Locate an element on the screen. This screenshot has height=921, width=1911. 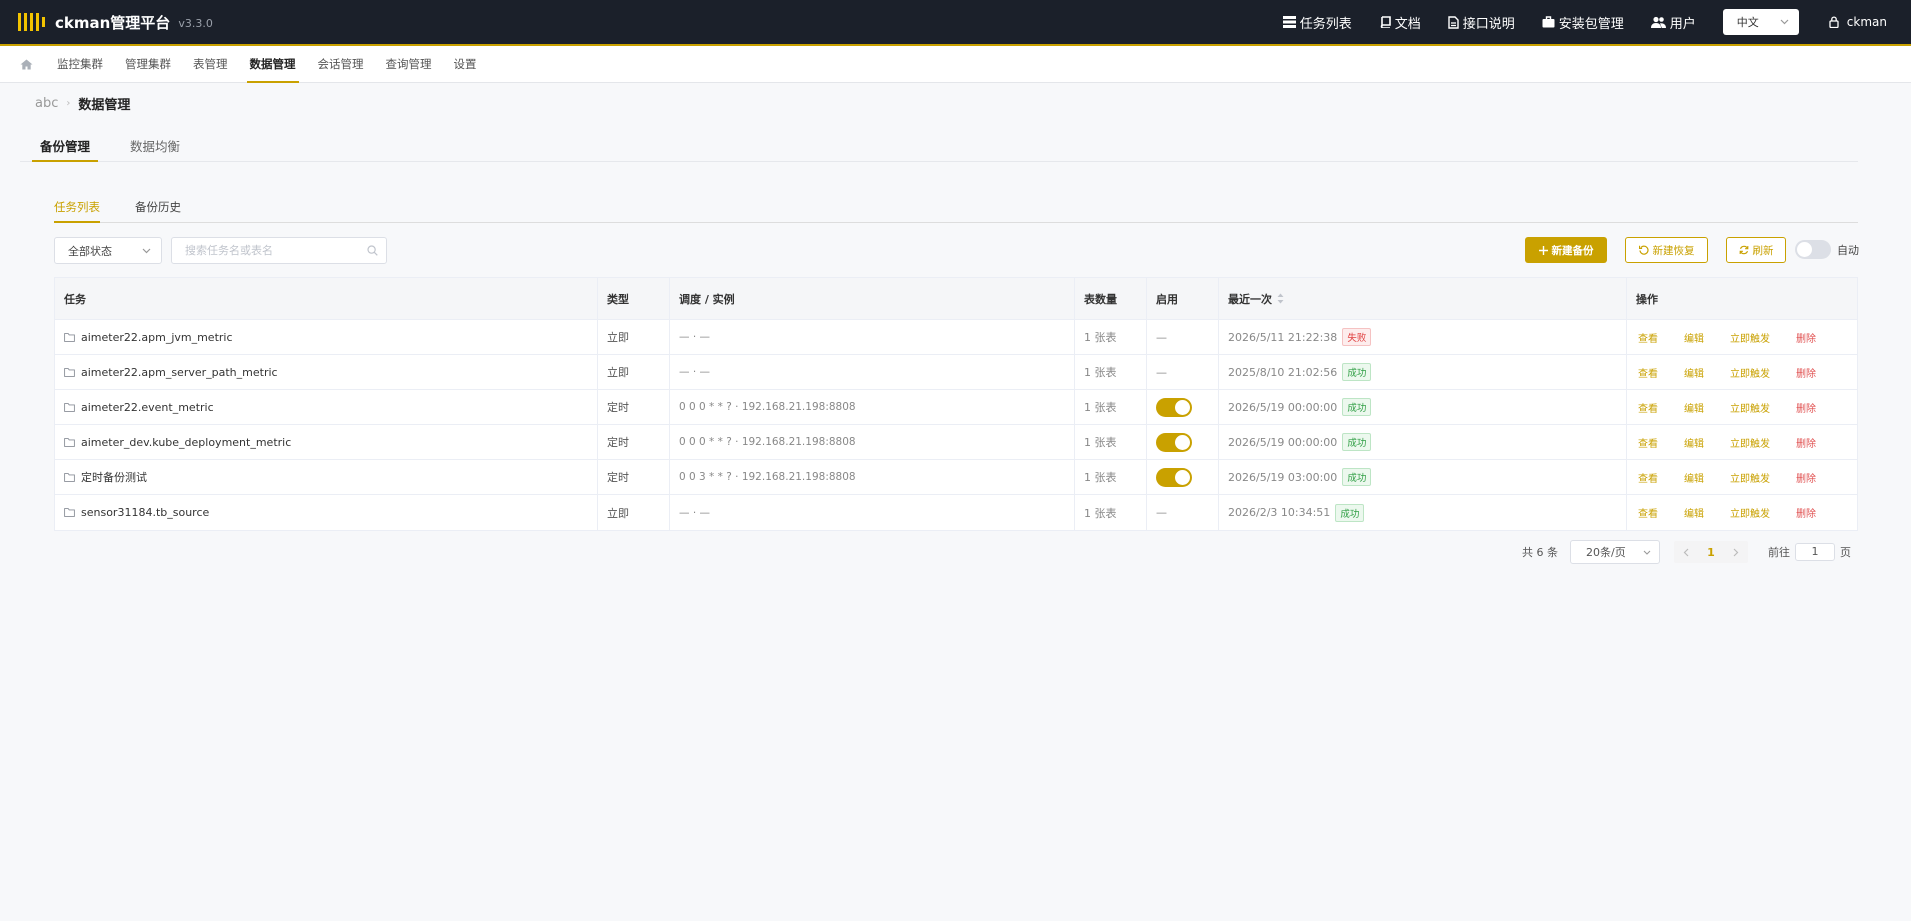
plus-icon is located at coordinates (1543, 250).